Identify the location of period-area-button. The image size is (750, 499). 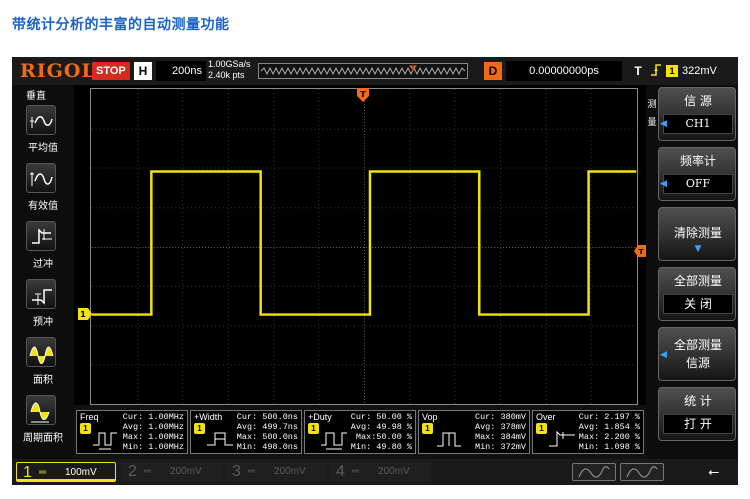
(41, 410).